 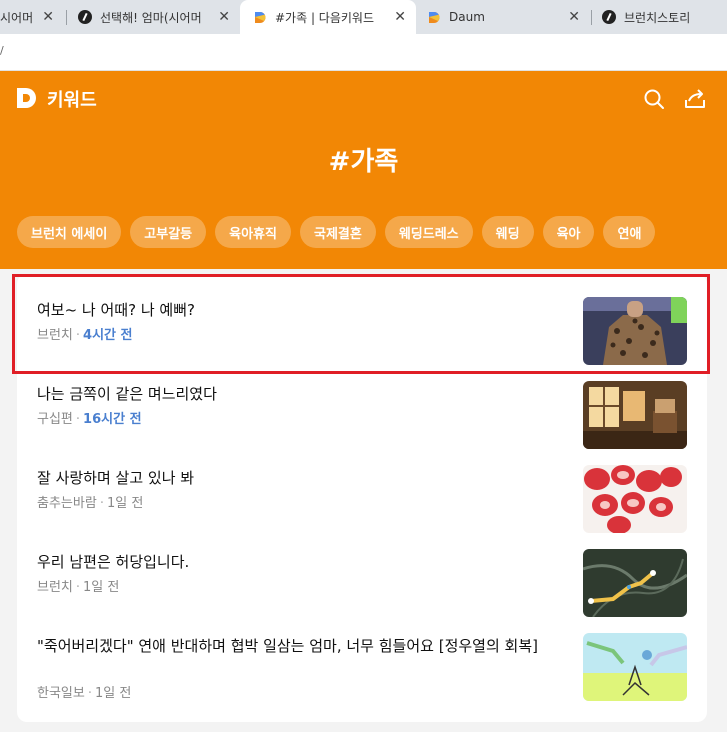 I want to click on share-icon, so click(x=695, y=99).